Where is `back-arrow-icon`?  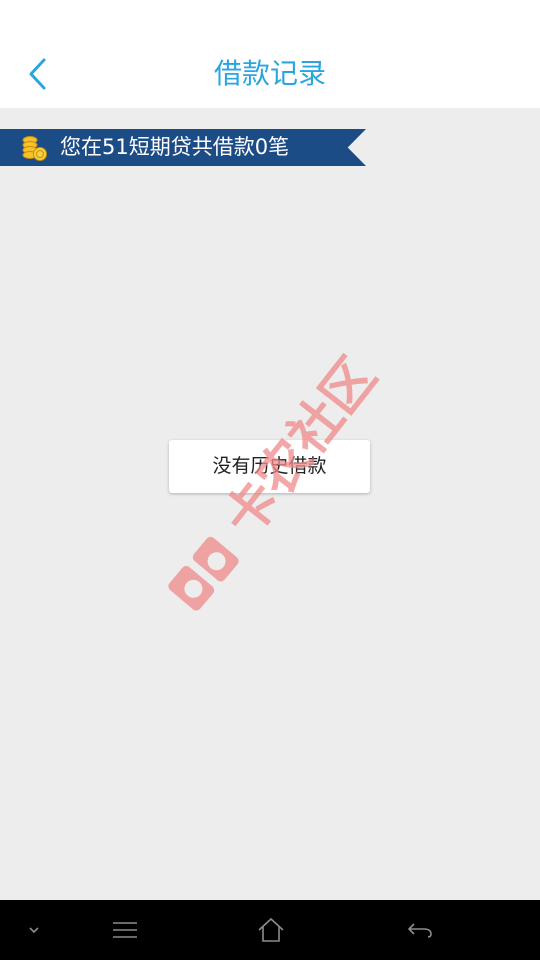
back-arrow-icon is located at coordinates (420, 930).